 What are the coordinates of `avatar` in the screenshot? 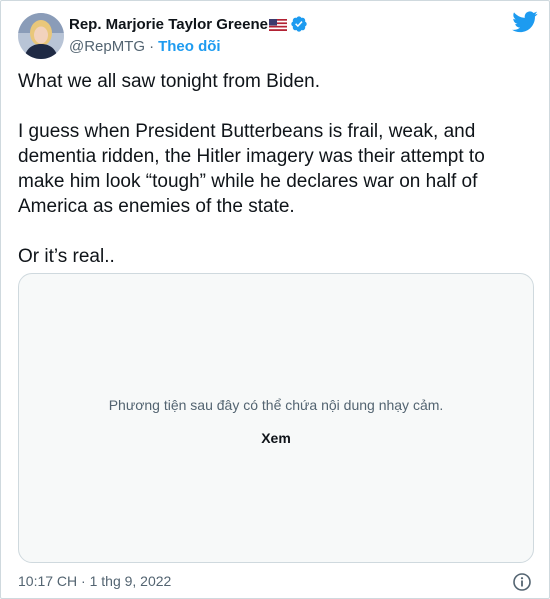 It's located at (41, 36).